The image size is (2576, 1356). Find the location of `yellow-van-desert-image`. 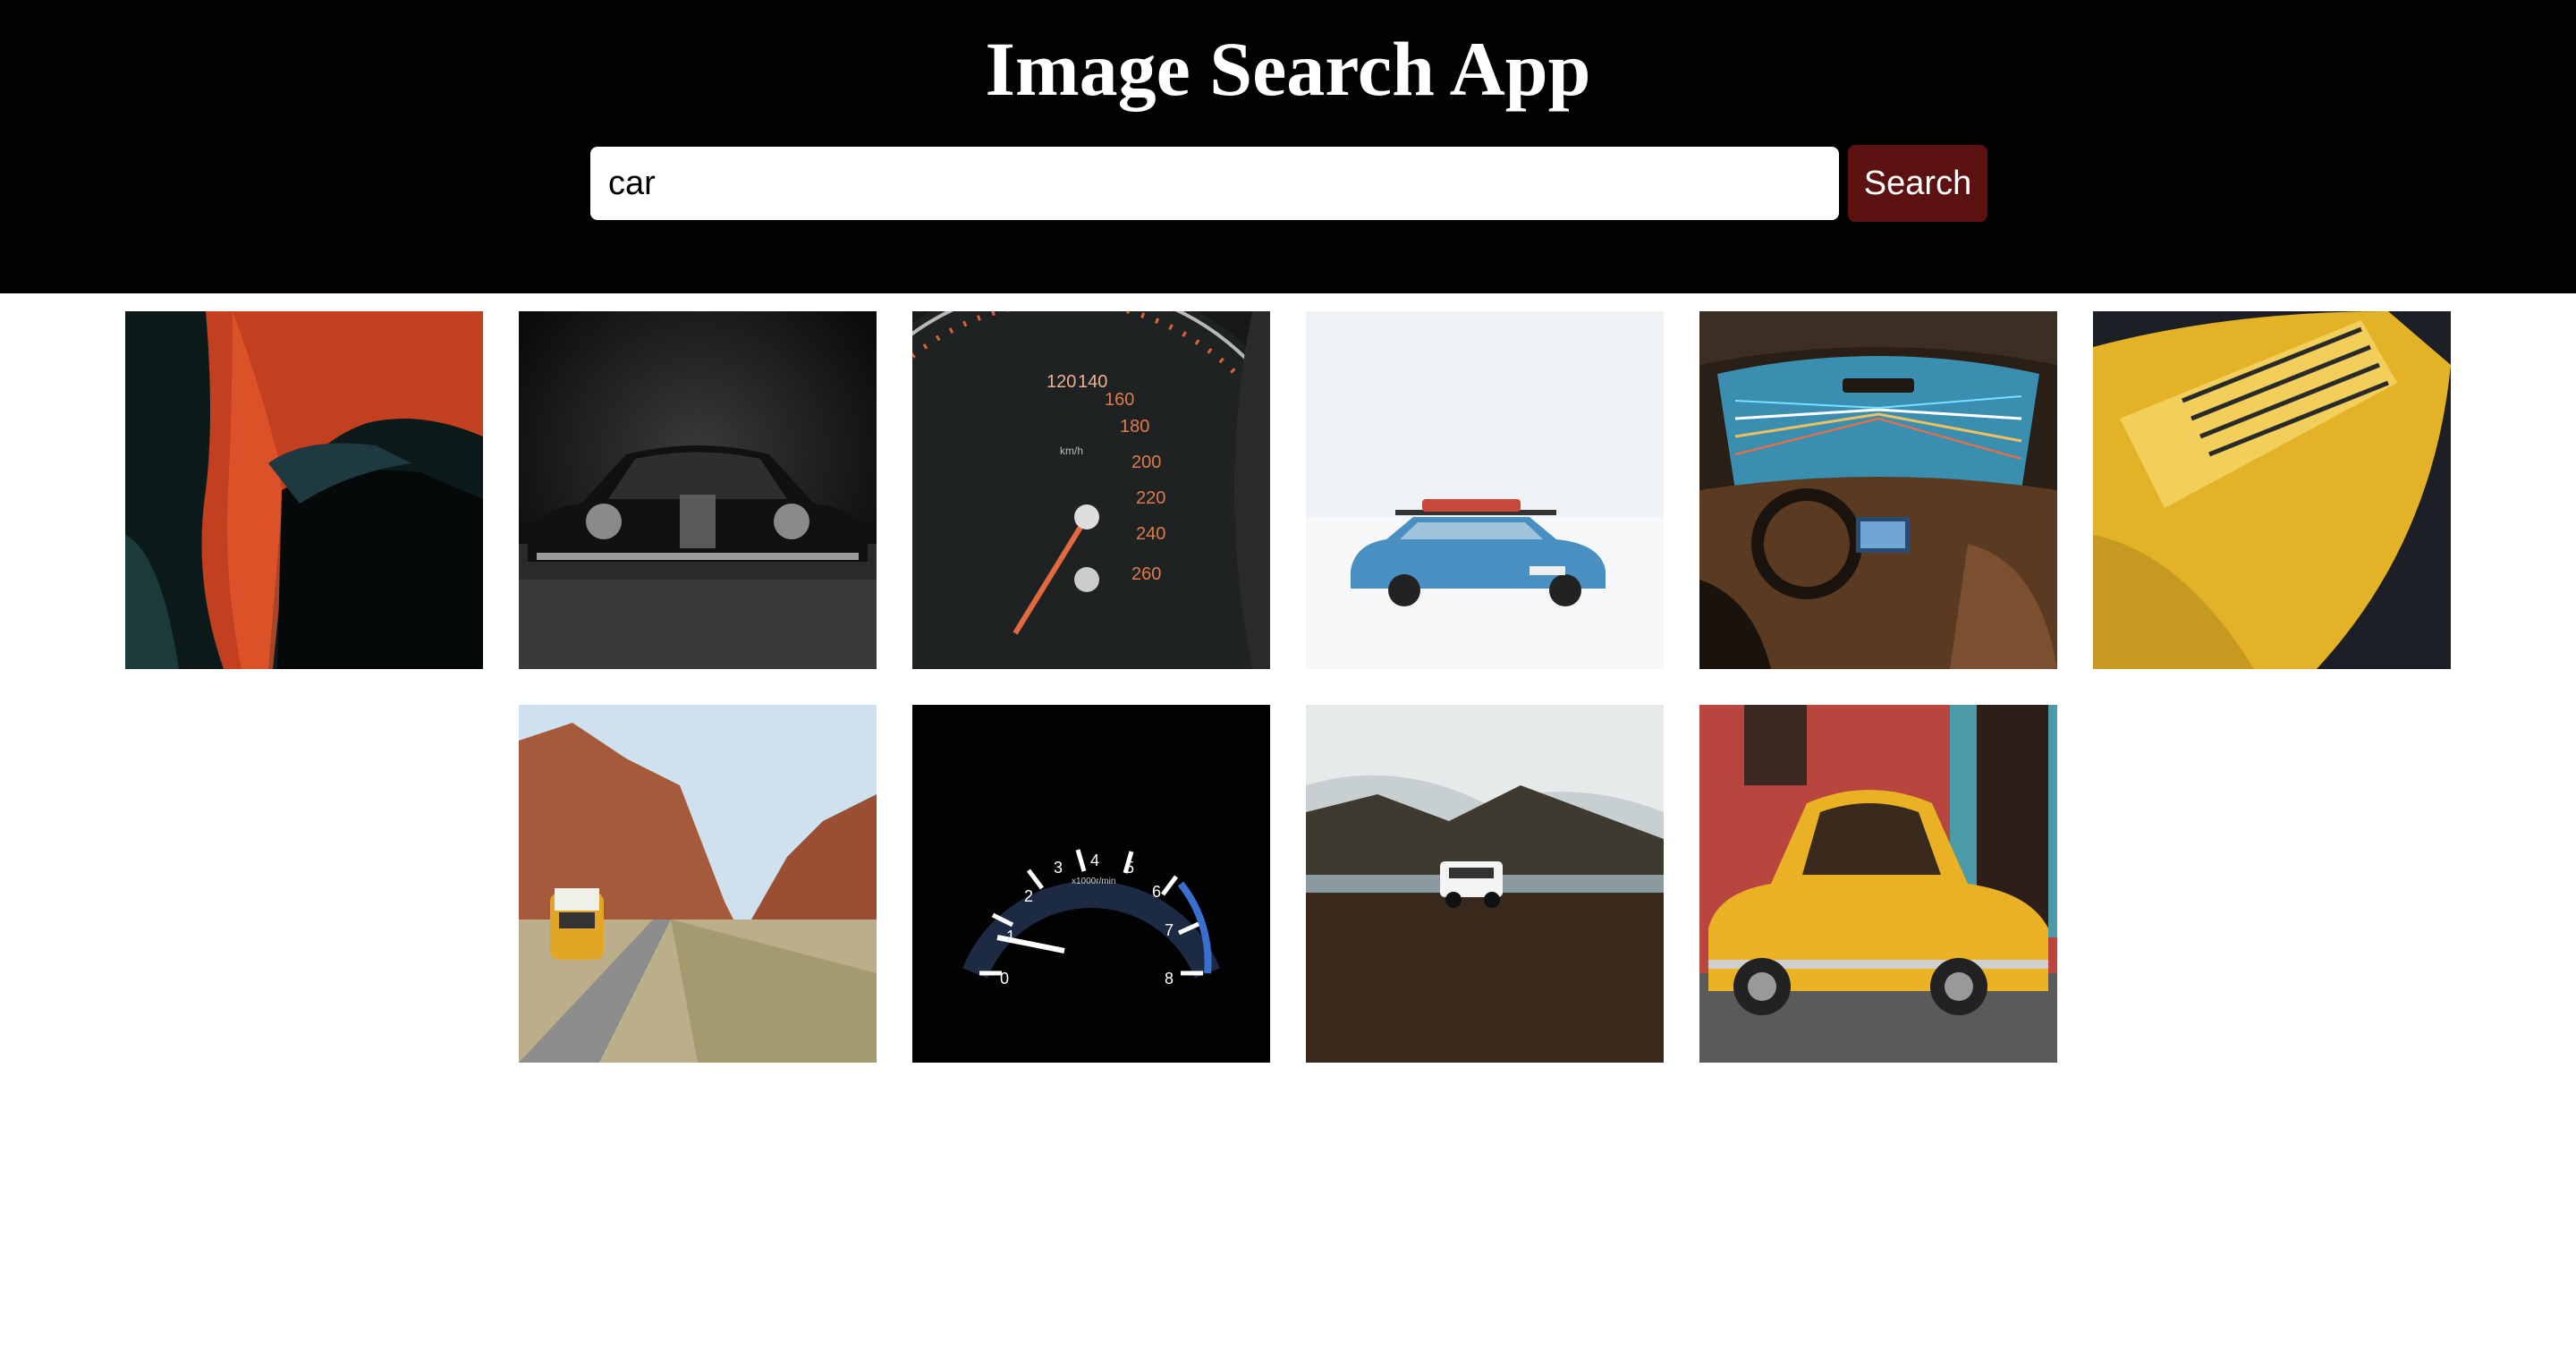

yellow-van-desert-image is located at coordinates (698, 884).